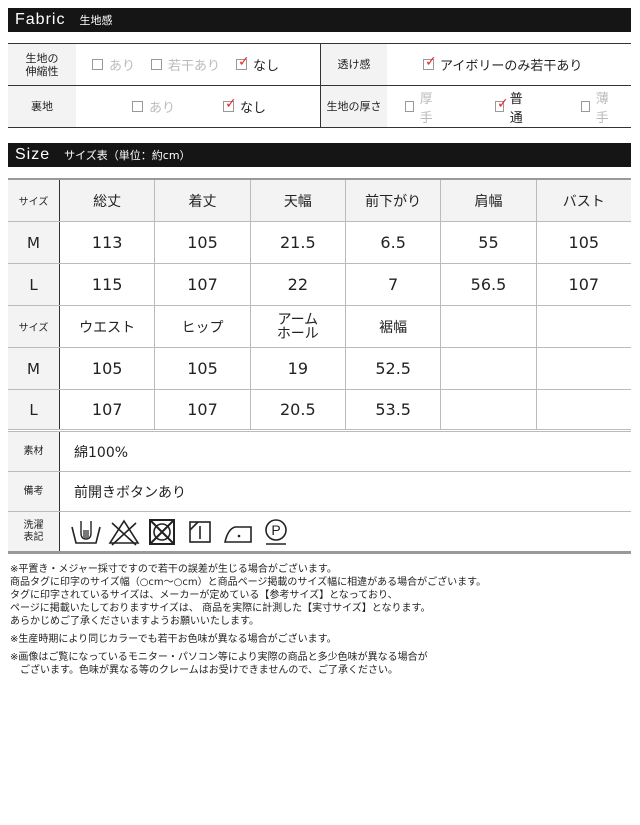  I want to click on sheer-label: 透け感, so click(354, 64).